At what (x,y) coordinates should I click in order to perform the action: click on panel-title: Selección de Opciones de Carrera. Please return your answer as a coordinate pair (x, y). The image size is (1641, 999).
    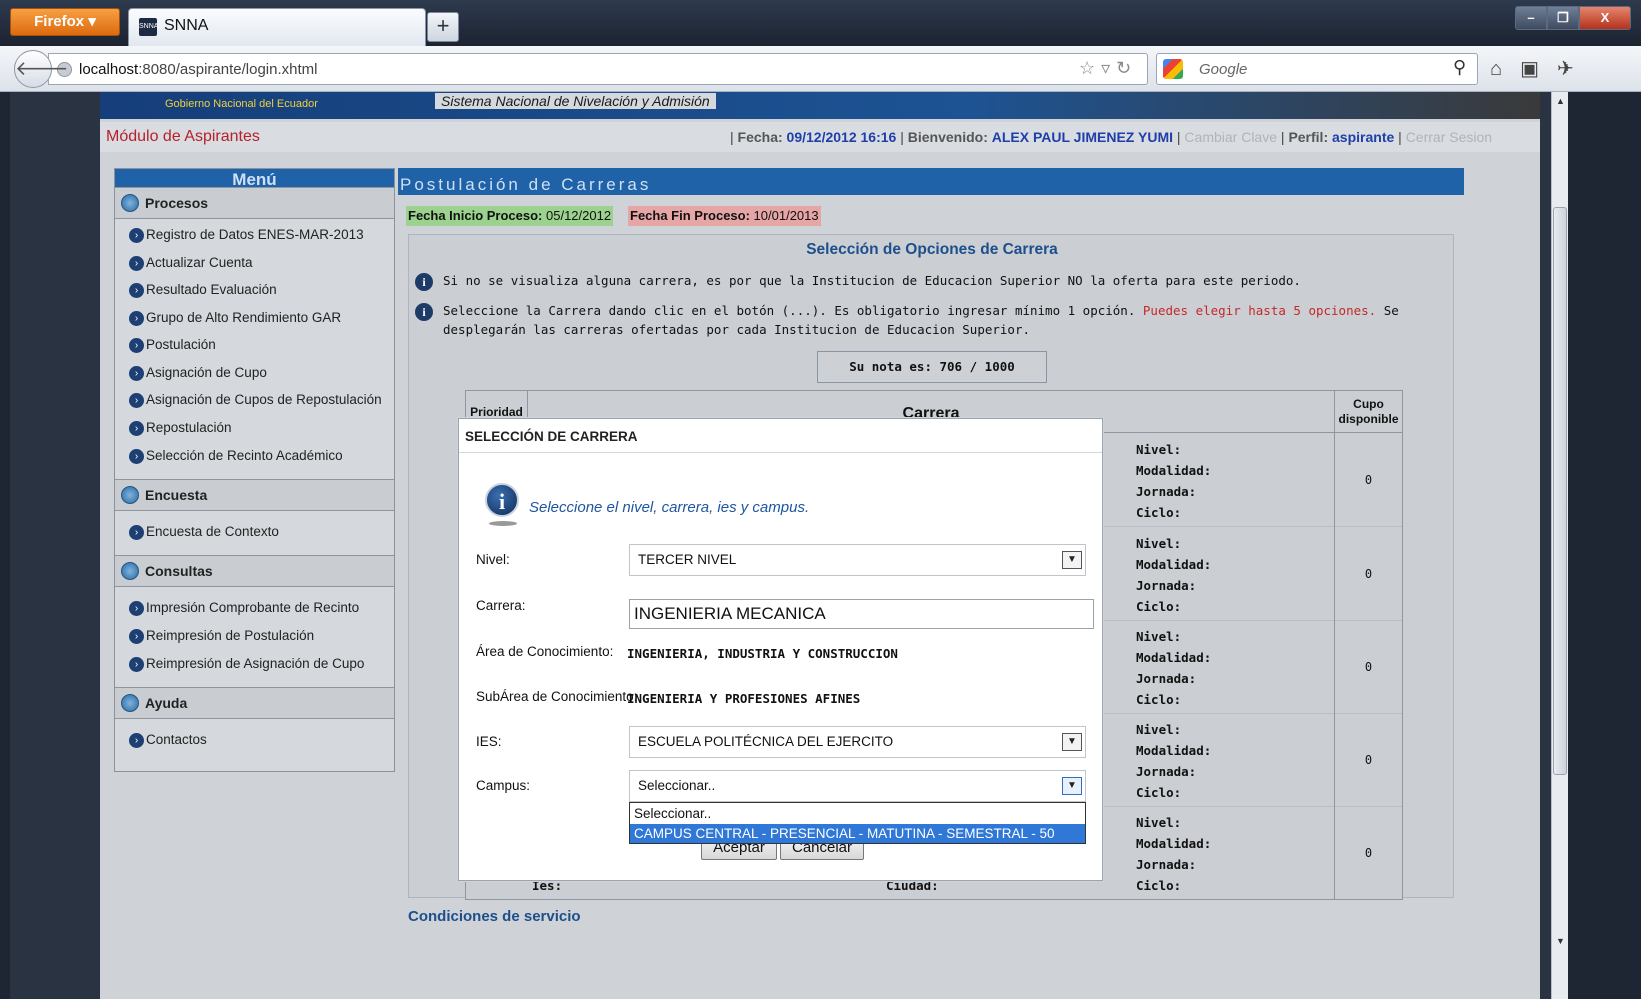
    Looking at the image, I should click on (932, 249).